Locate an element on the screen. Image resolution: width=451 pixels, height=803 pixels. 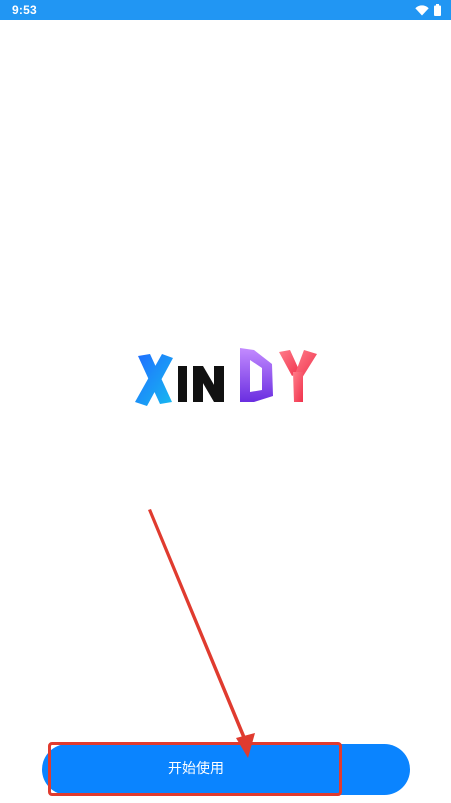
battery-icon is located at coordinates (437, 10).